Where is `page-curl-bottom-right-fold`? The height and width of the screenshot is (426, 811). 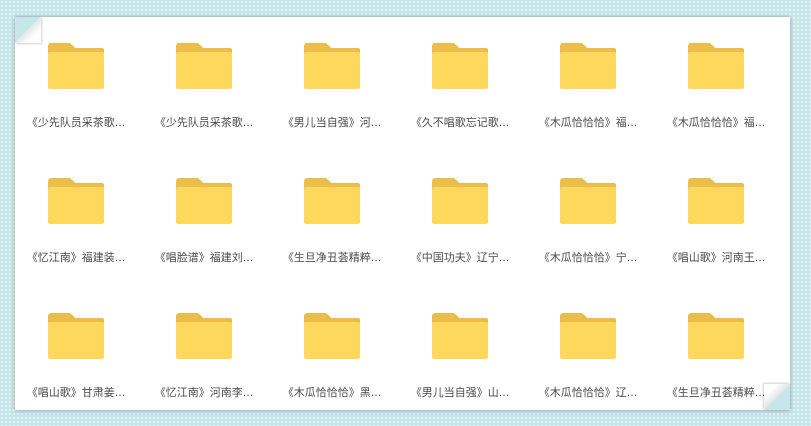
page-curl-bottom-right-fold is located at coordinates (777, 397).